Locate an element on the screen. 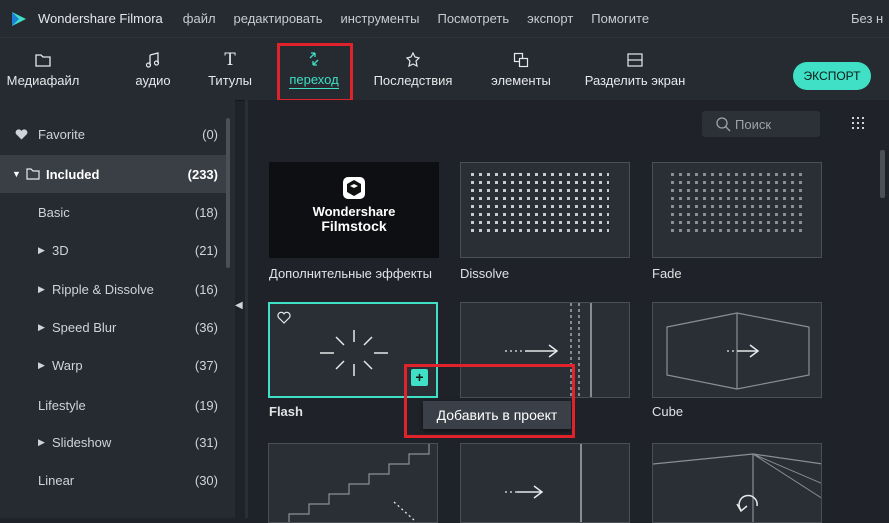 This screenshot has width=889, height=523. filmstock-thumbnail: Wondershare Filmstock is located at coordinates (354, 210).